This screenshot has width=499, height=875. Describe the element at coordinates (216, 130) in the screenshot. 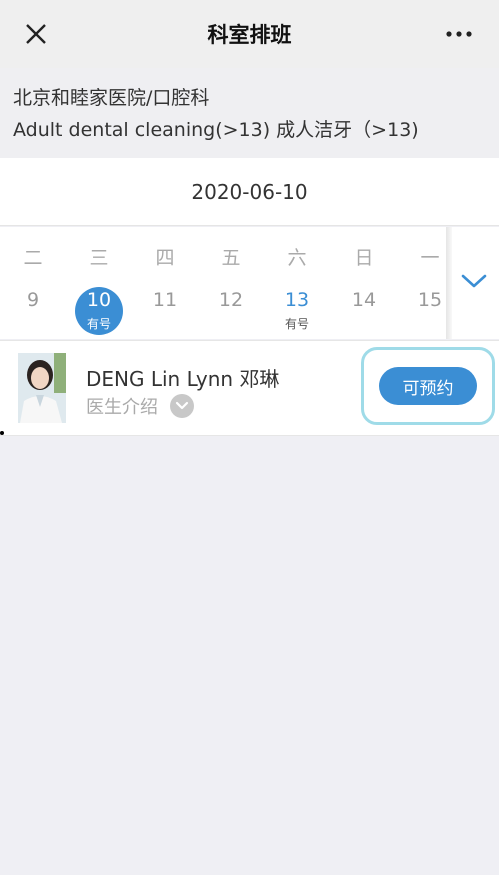

I see `service-name: Adult dental cleaning(>13) 成人洁牙（>13)` at that location.